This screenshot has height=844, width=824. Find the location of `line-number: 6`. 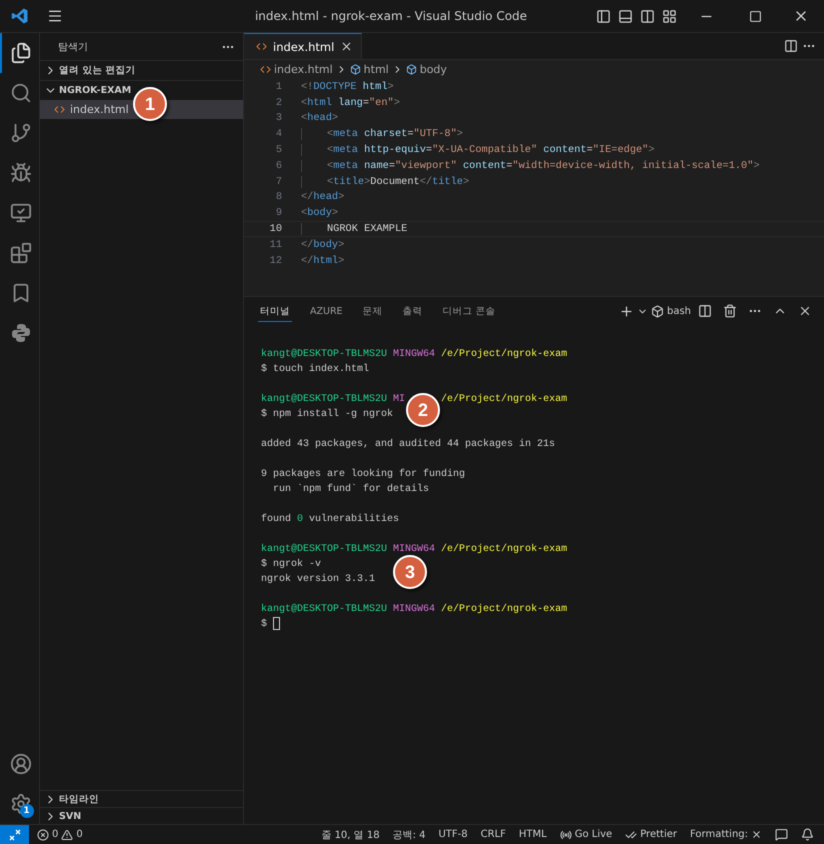

line-number: 6 is located at coordinates (278, 166).